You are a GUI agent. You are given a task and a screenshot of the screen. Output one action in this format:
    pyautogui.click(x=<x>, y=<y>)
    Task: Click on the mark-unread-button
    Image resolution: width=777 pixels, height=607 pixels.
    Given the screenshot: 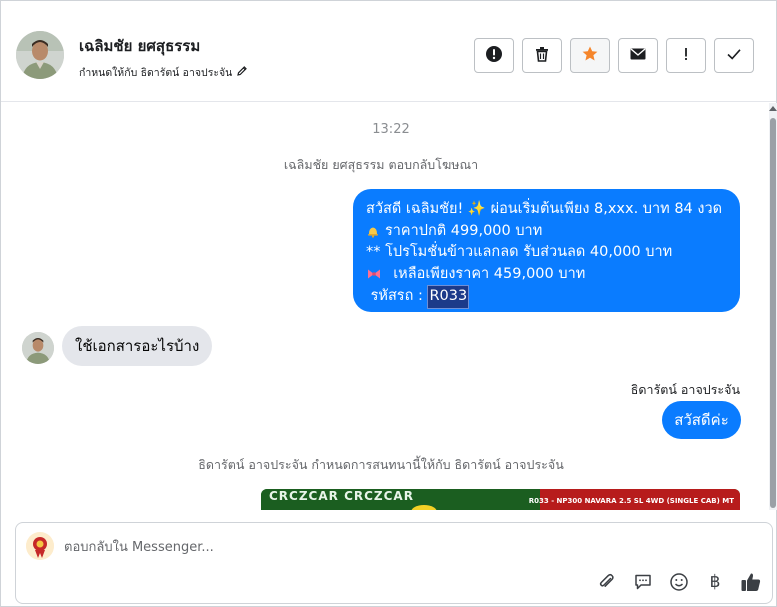 What is the action you would take?
    pyautogui.click(x=638, y=55)
    